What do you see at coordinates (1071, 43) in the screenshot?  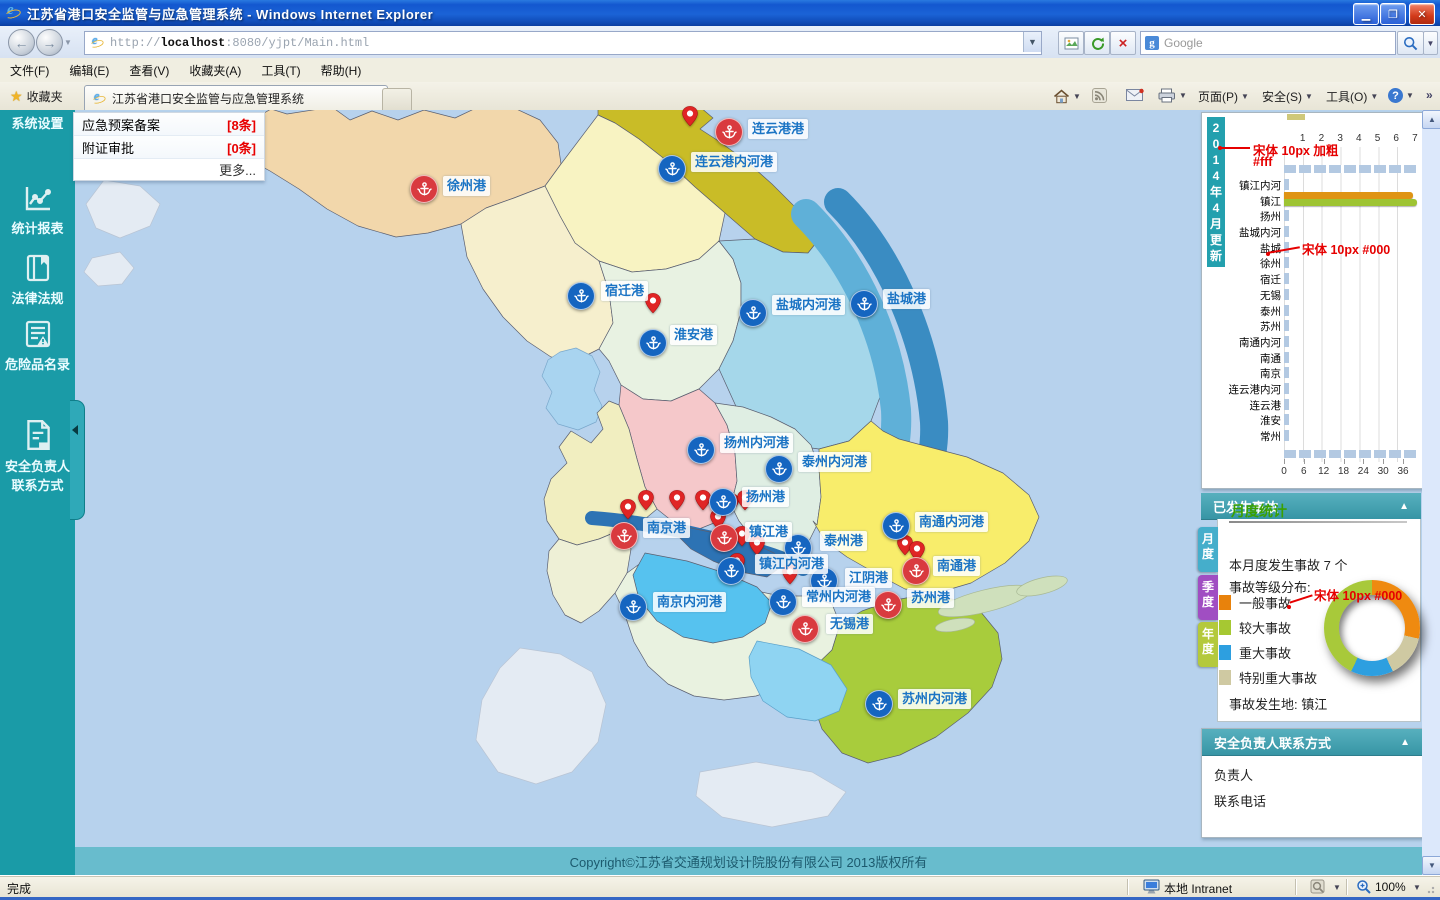 I see `compatibility-view-button` at bounding box center [1071, 43].